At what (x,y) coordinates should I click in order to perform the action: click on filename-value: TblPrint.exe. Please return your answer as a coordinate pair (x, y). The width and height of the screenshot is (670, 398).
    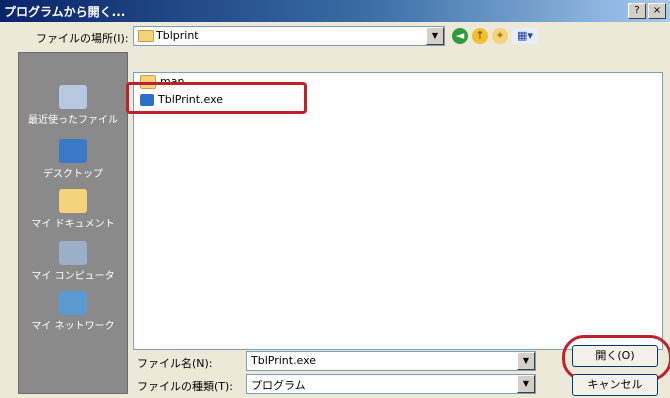
    Looking at the image, I should click on (284, 360).